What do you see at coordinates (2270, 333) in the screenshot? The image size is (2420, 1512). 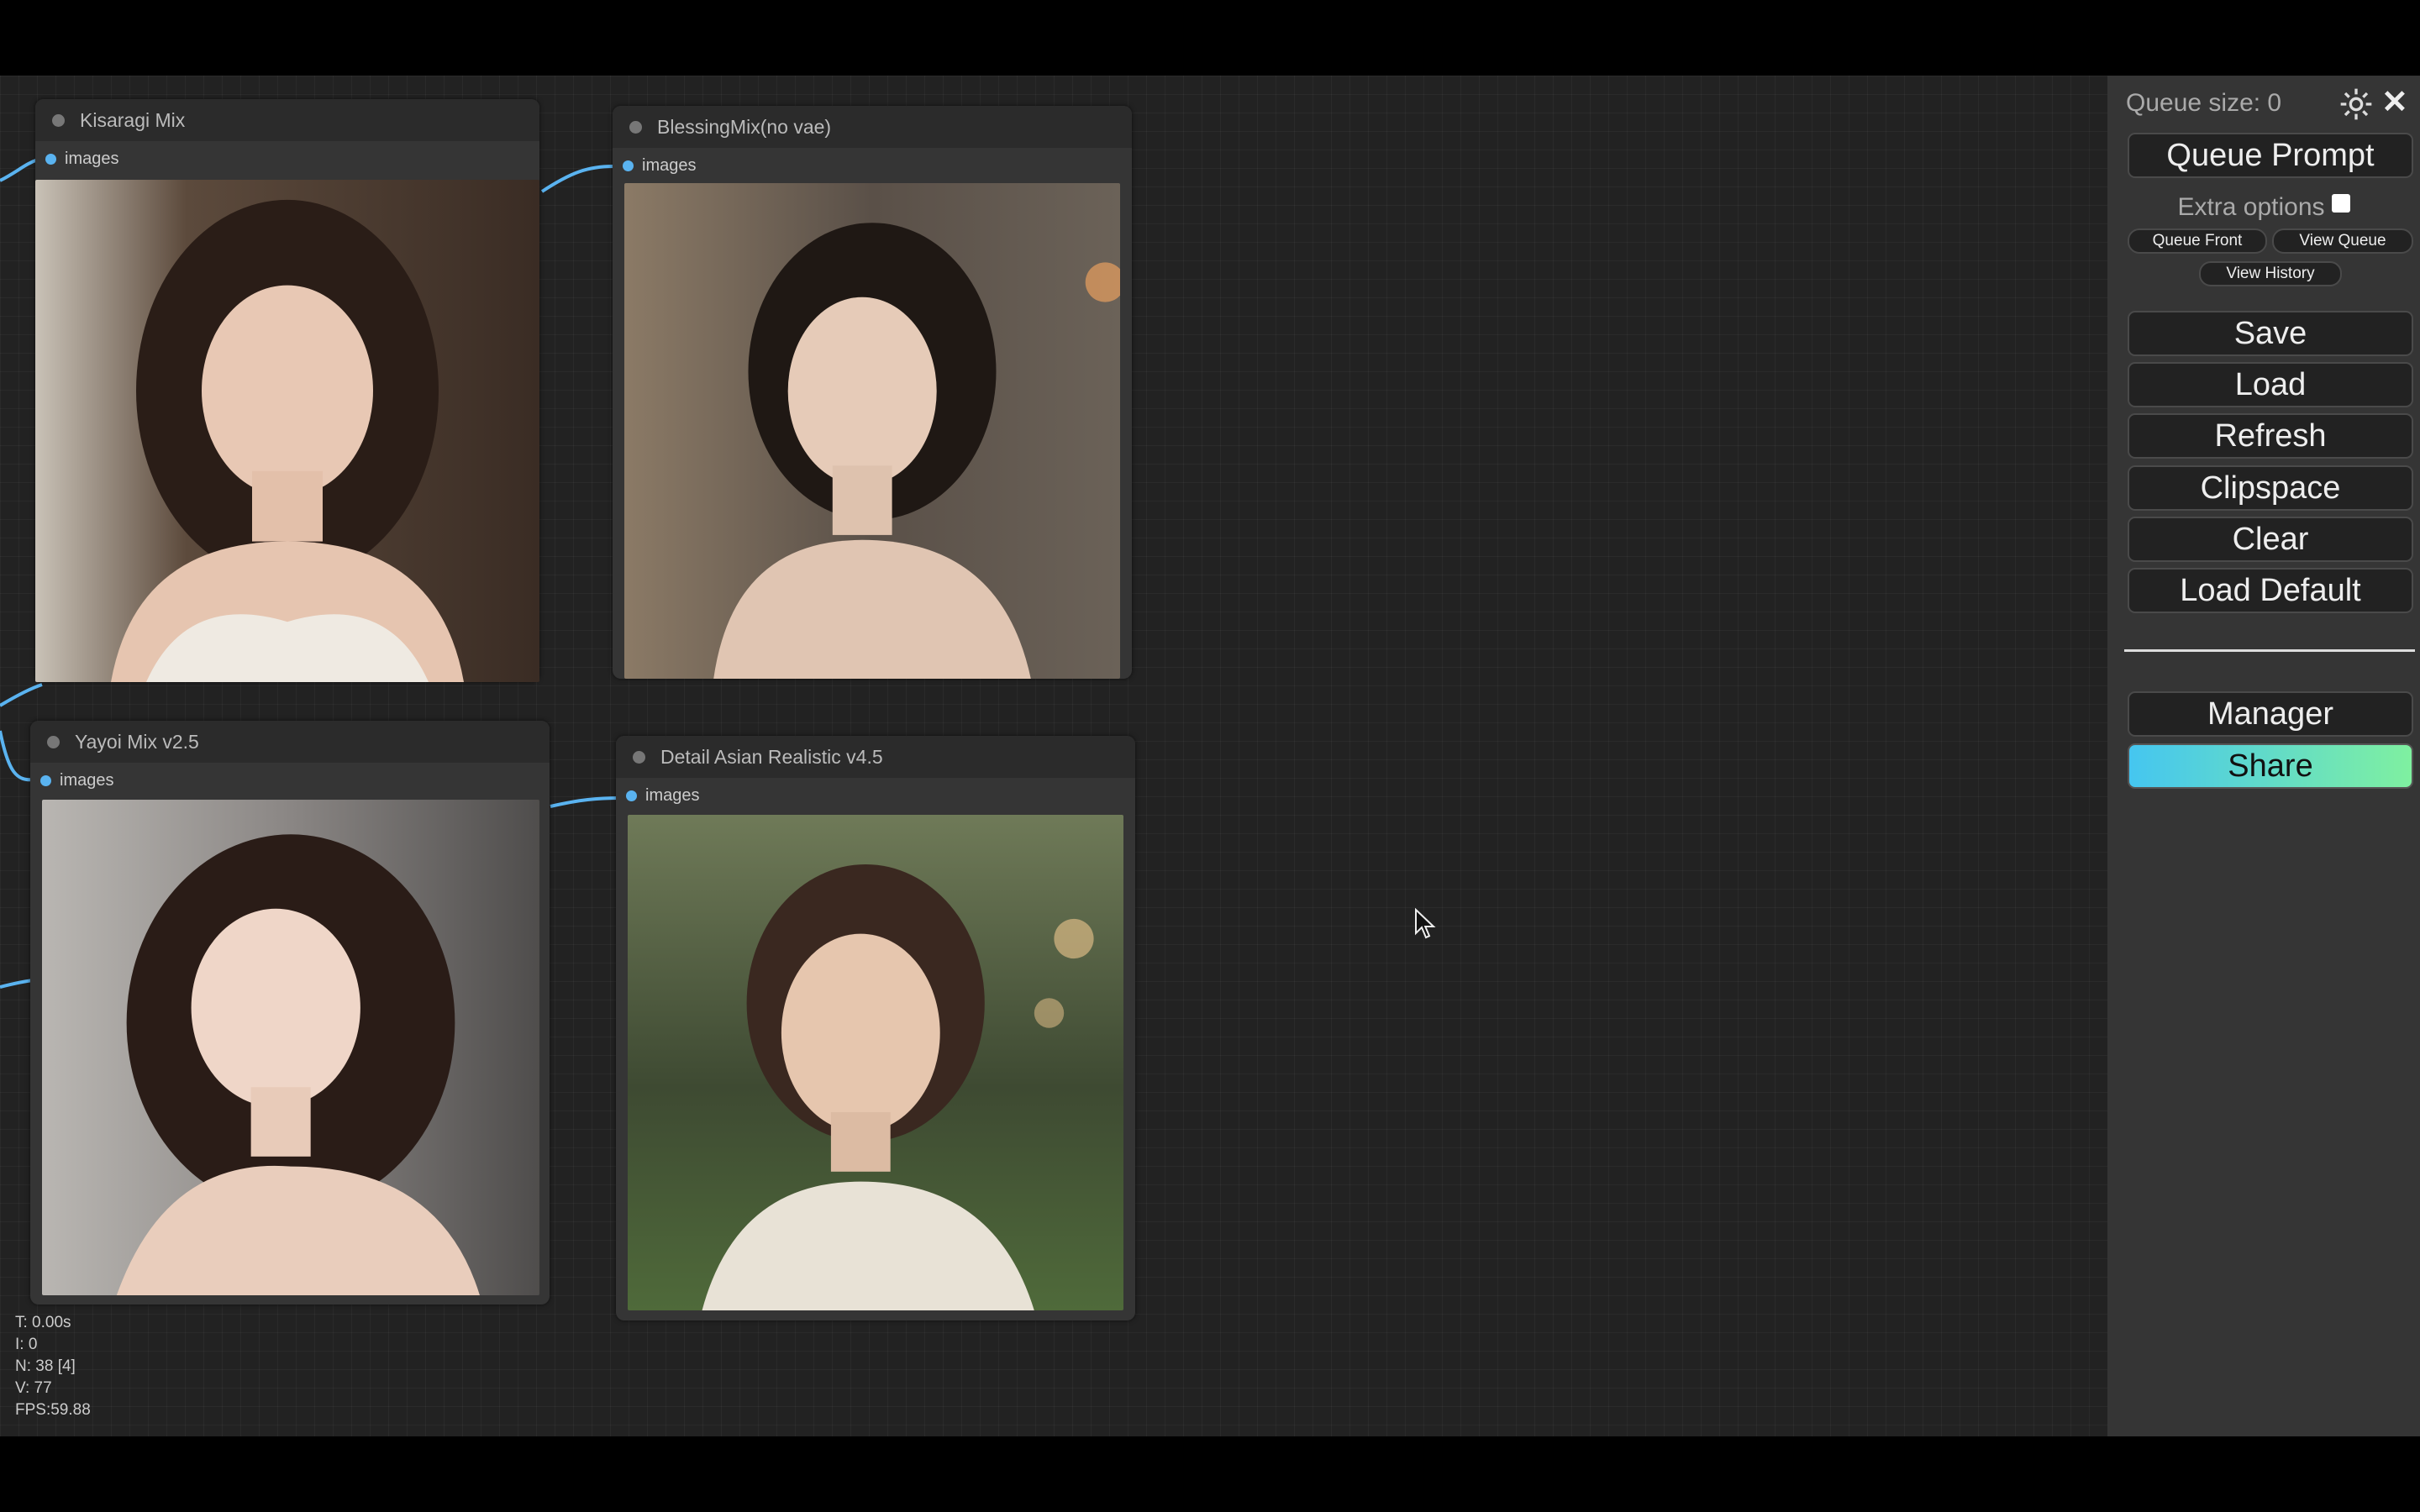 I see `save-button: Save` at bounding box center [2270, 333].